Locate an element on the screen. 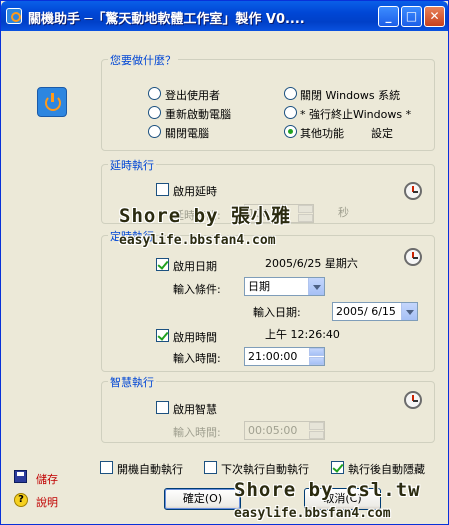 The height and width of the screenshot is (525, 449). delay-unit-label: 秒 is located at coordinates (343, 212).